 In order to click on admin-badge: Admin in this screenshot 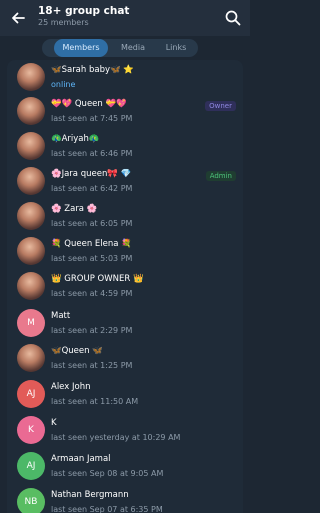, I will do `click(220, 176)`.